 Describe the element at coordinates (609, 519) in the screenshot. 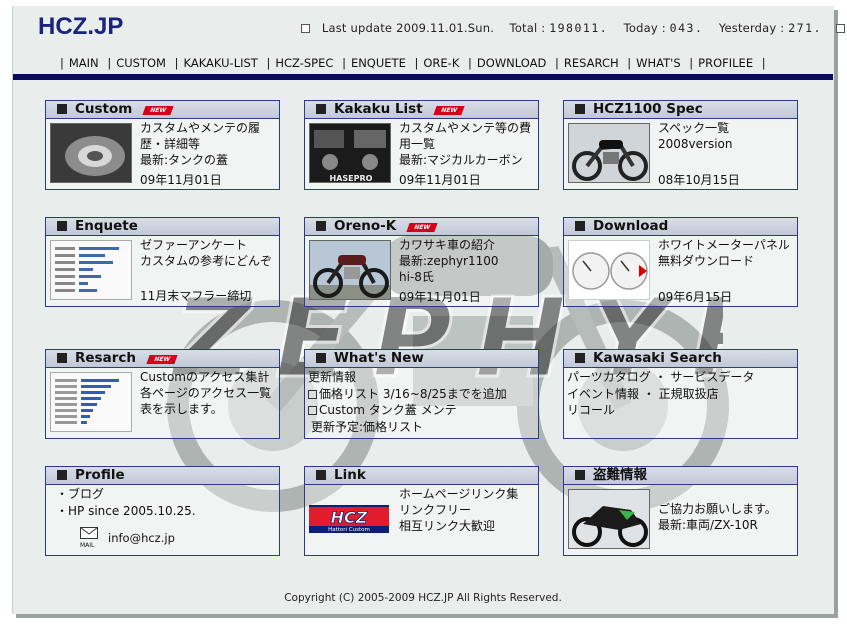

I see `zx10r-bike-thumbnail` at that location.